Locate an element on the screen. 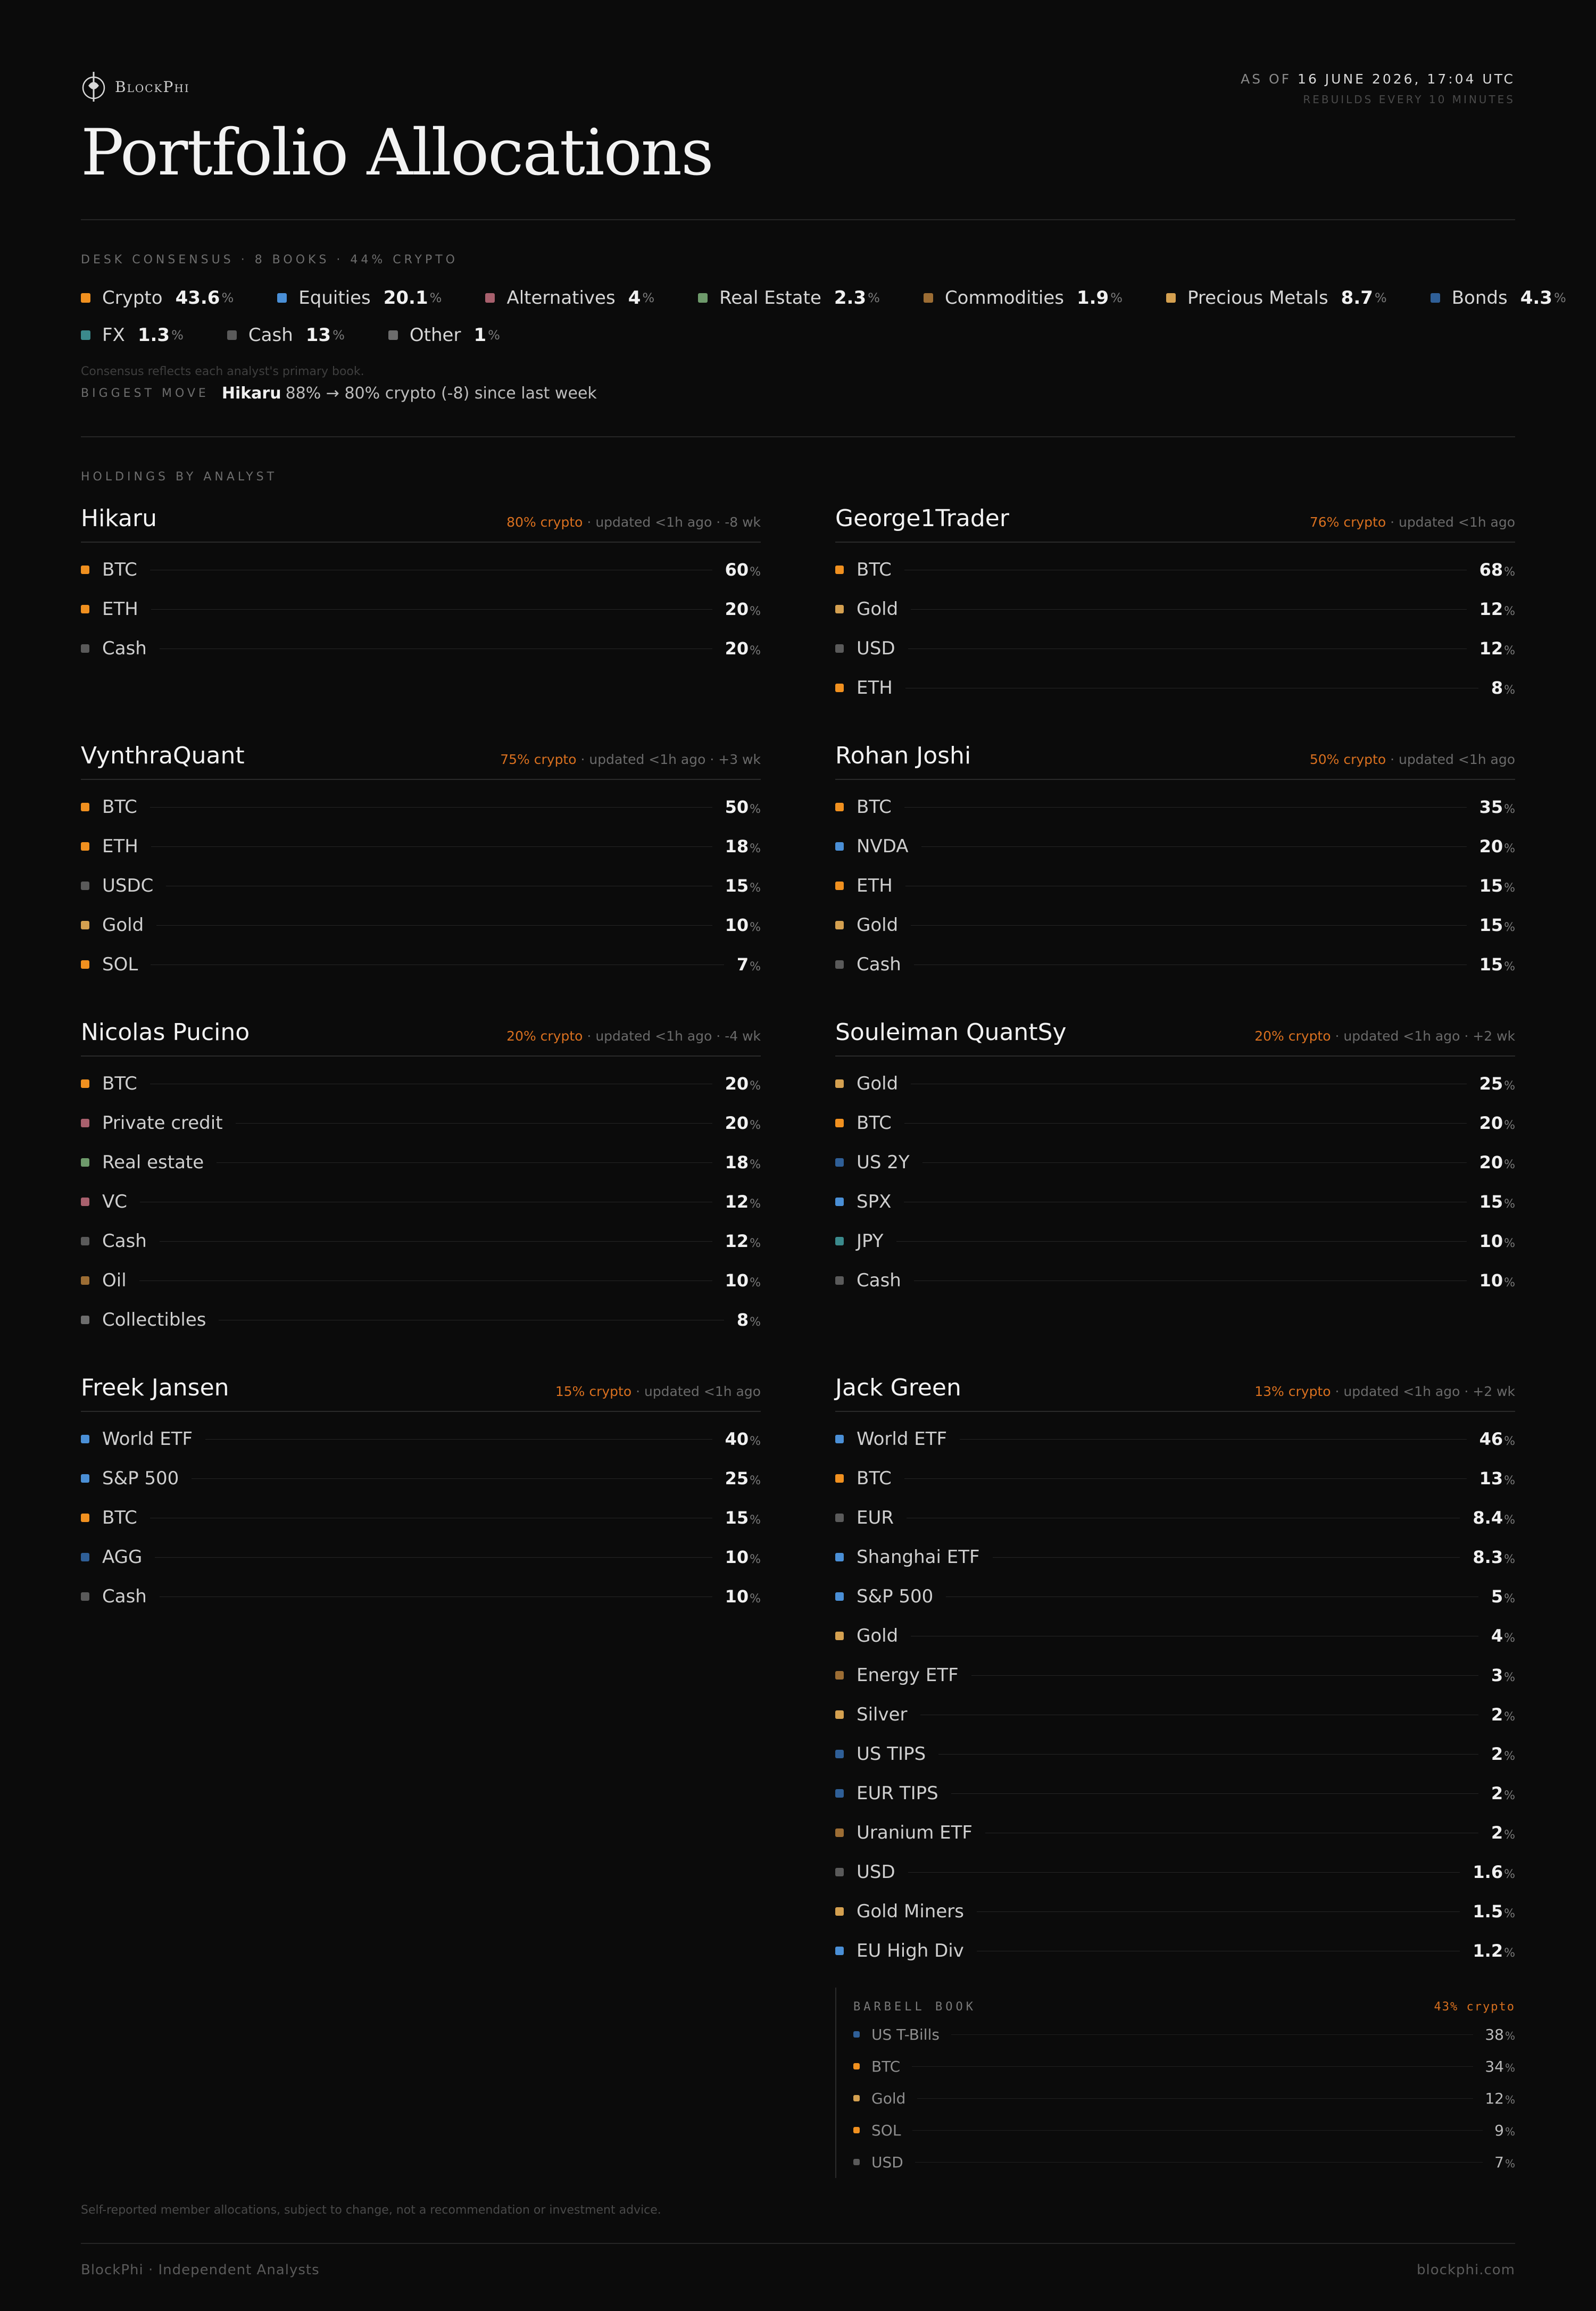 The image size is (1596, 2311). holding-row: ETH 8% is located at coordinates (1175, 688).